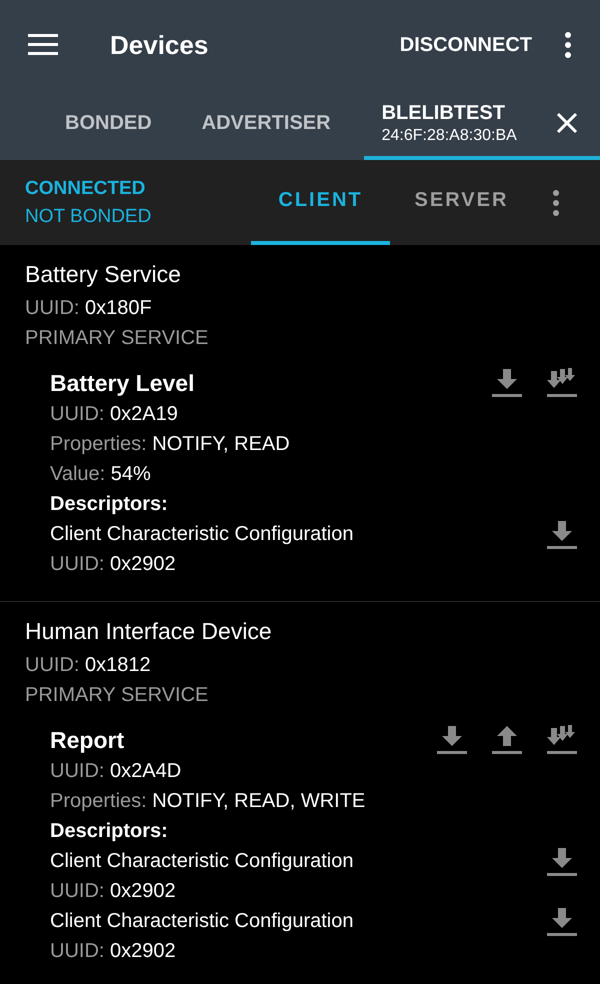 The height and width of the screenshot is (984, 600). What do you see at coordinates (87, 740) in the screenshot?
I see `characteristic-name: Report` at bounding box center [87, 740].